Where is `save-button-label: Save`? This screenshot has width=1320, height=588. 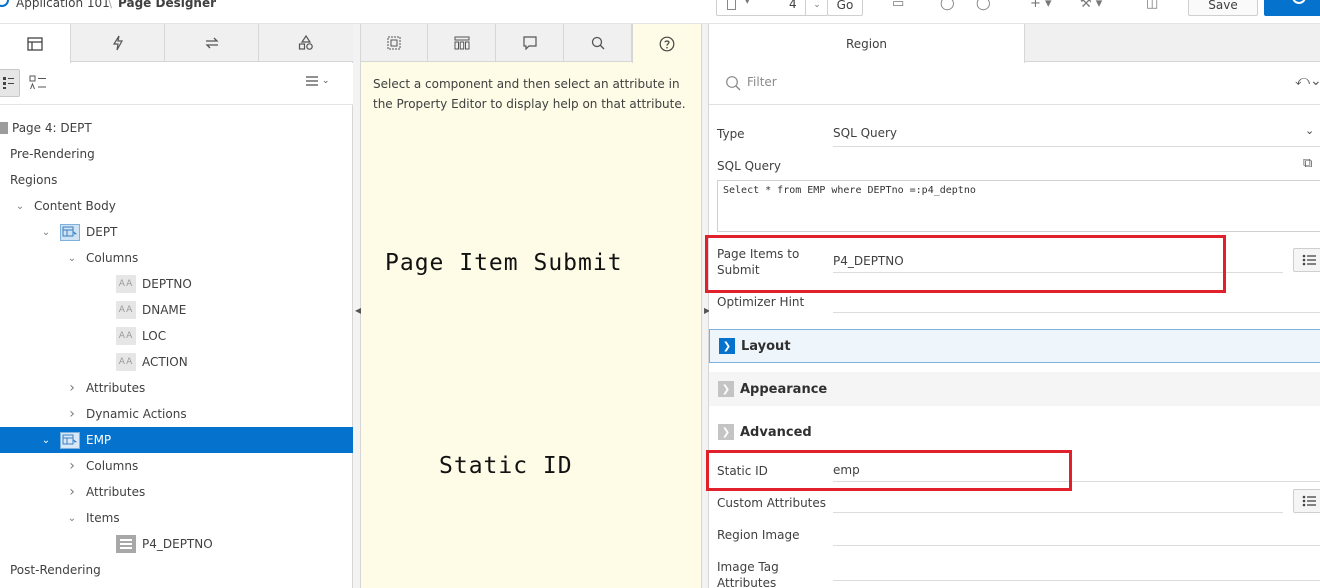 save-button-label: Save is located at coordinates (1223, 6).